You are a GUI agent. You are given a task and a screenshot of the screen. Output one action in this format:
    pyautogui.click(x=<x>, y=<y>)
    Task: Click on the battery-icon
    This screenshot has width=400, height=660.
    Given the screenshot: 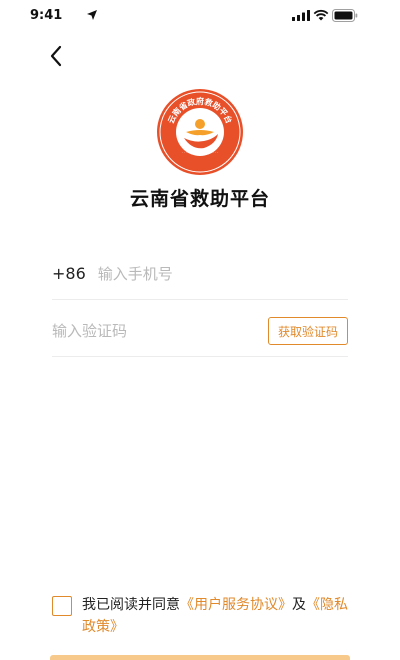 What is the action you would take?
    pyautogui.click(x=345, y=15)
    